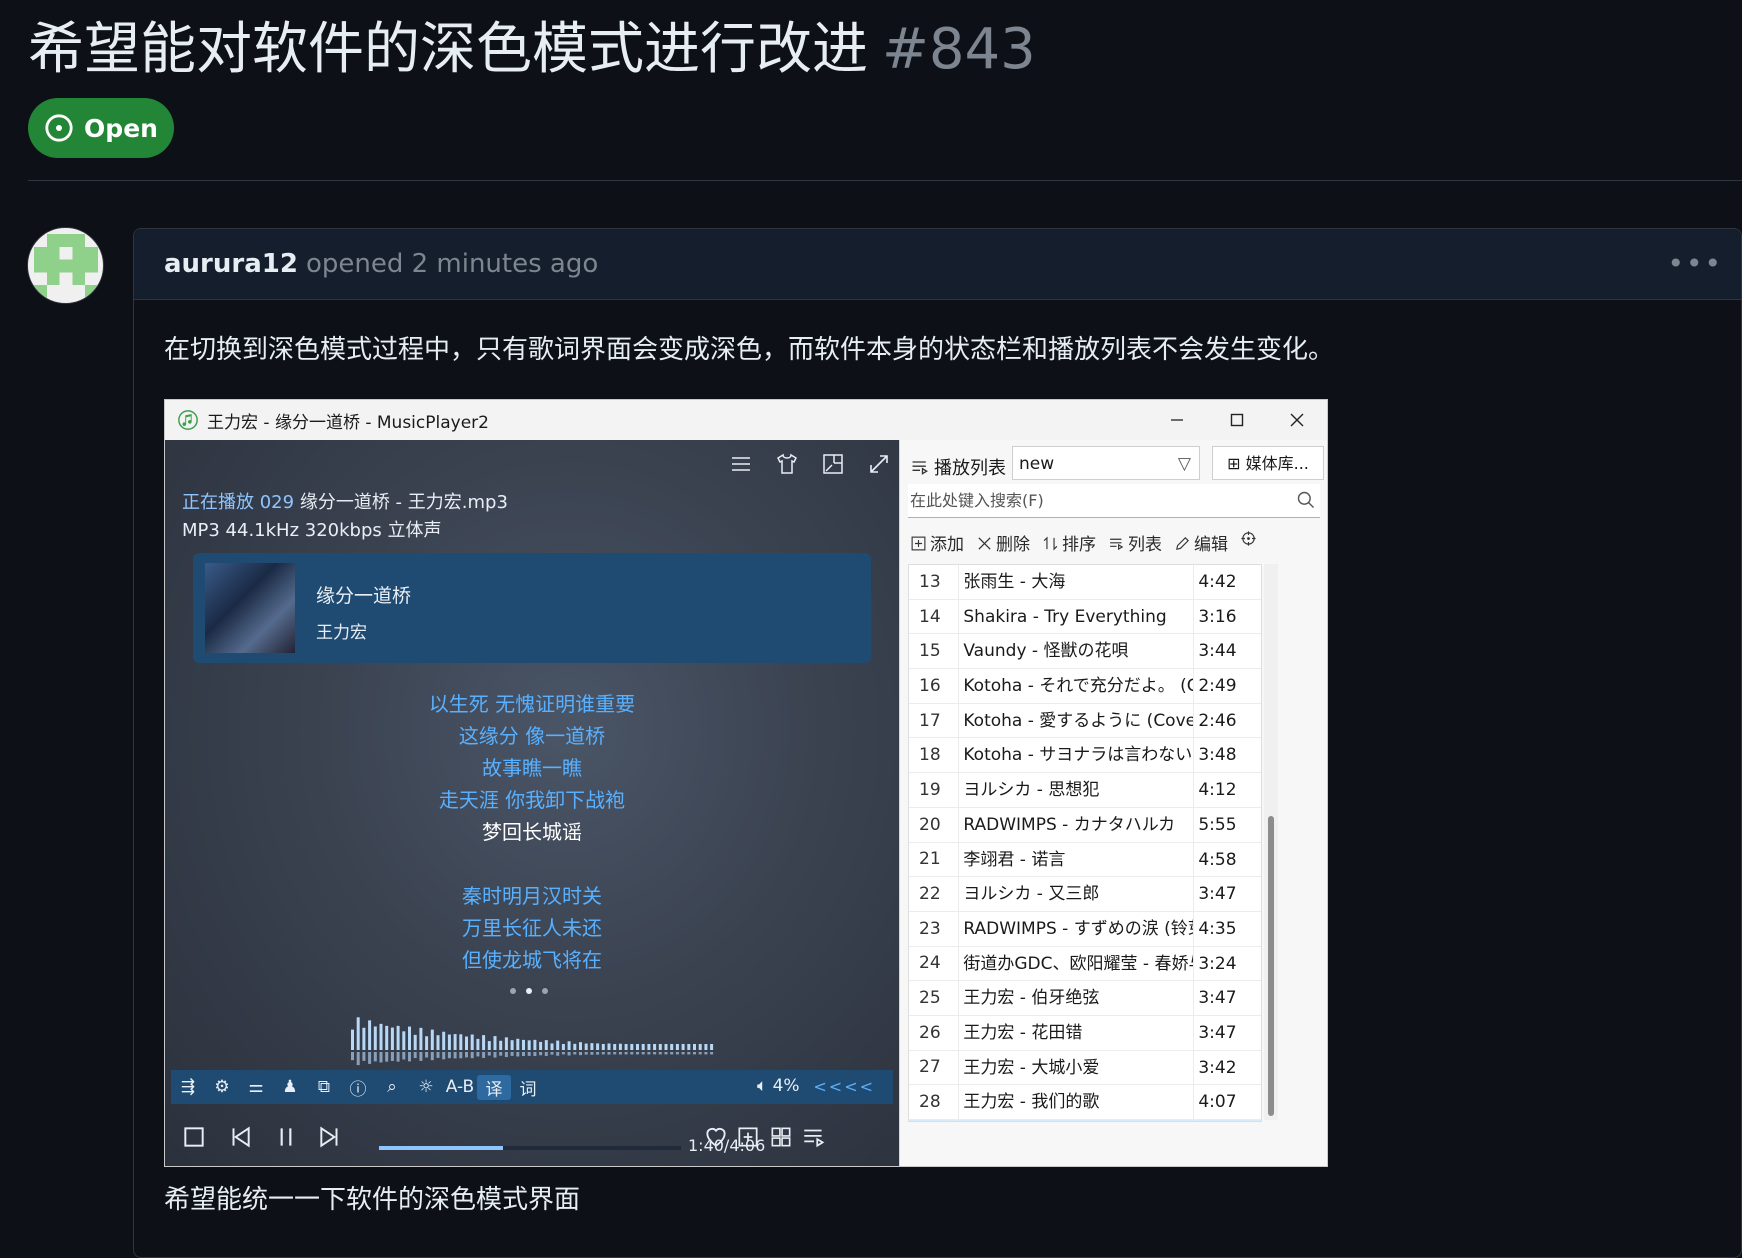 The height and width of the screenshot is (1258, 1742). What do you see at coordinates (532, 928) in the screenshot?
I see `lyric-line: 万里长征人未还` at bounding box center [532, 928].